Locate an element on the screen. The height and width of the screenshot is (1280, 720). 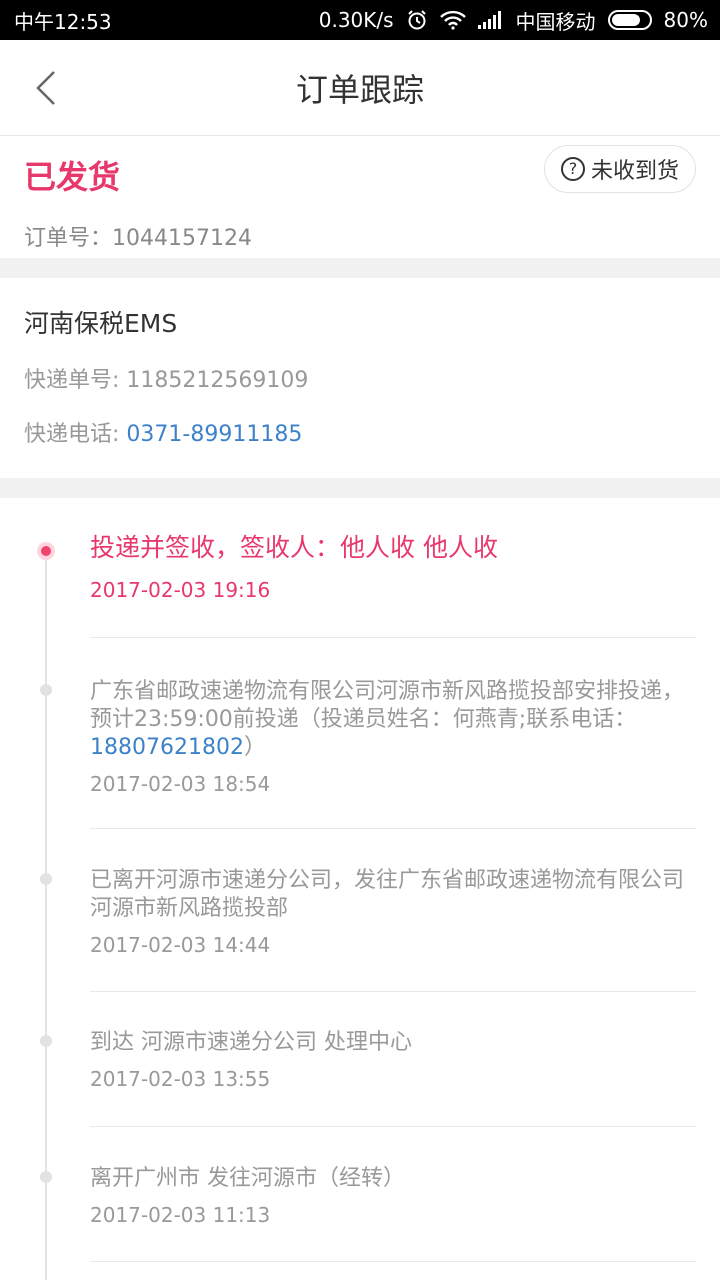
battery-percent: 80% is located at coordinates (685, 20).